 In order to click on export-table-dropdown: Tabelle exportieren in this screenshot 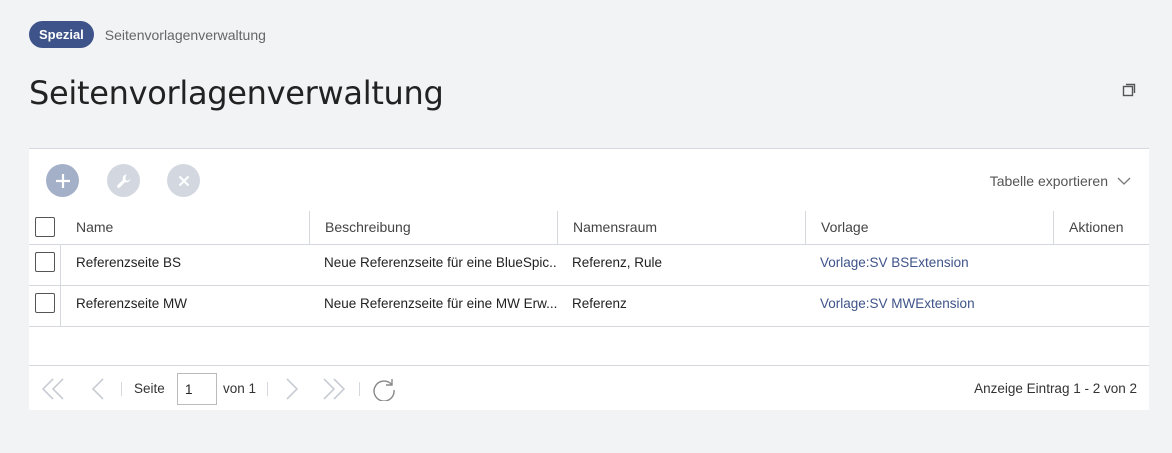, I will do `click(1060, 181)`.